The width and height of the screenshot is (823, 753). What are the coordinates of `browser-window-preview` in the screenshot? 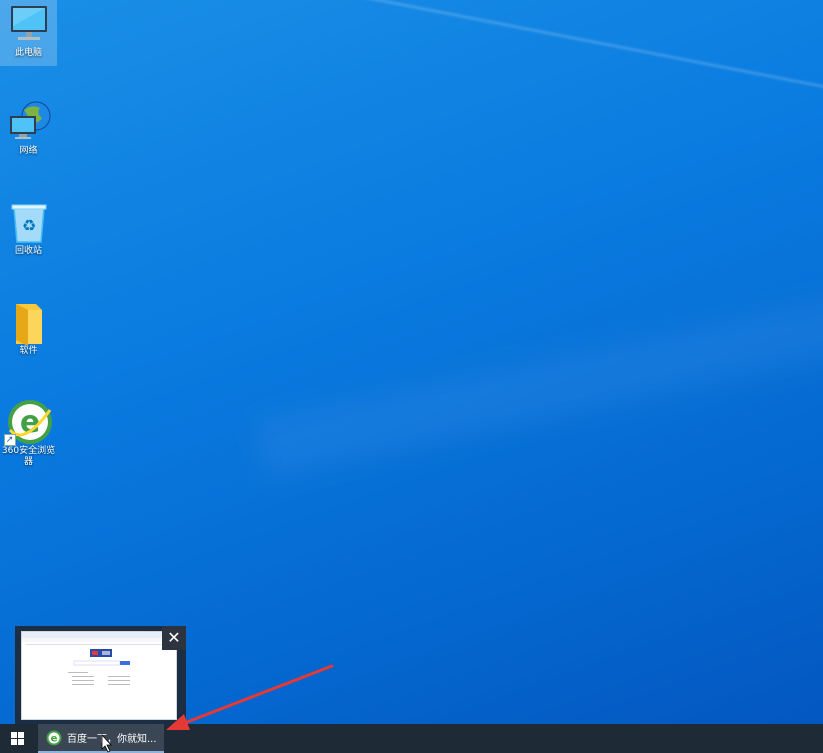 It's located at (99, 675).